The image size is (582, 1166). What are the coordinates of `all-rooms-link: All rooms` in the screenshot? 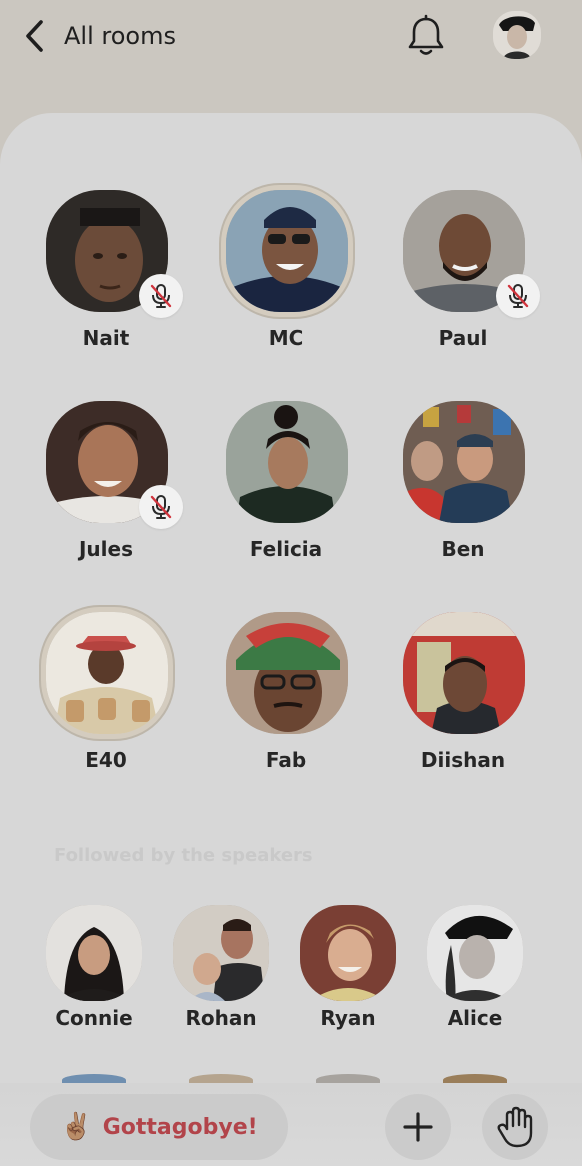 It's located at (120, 36).